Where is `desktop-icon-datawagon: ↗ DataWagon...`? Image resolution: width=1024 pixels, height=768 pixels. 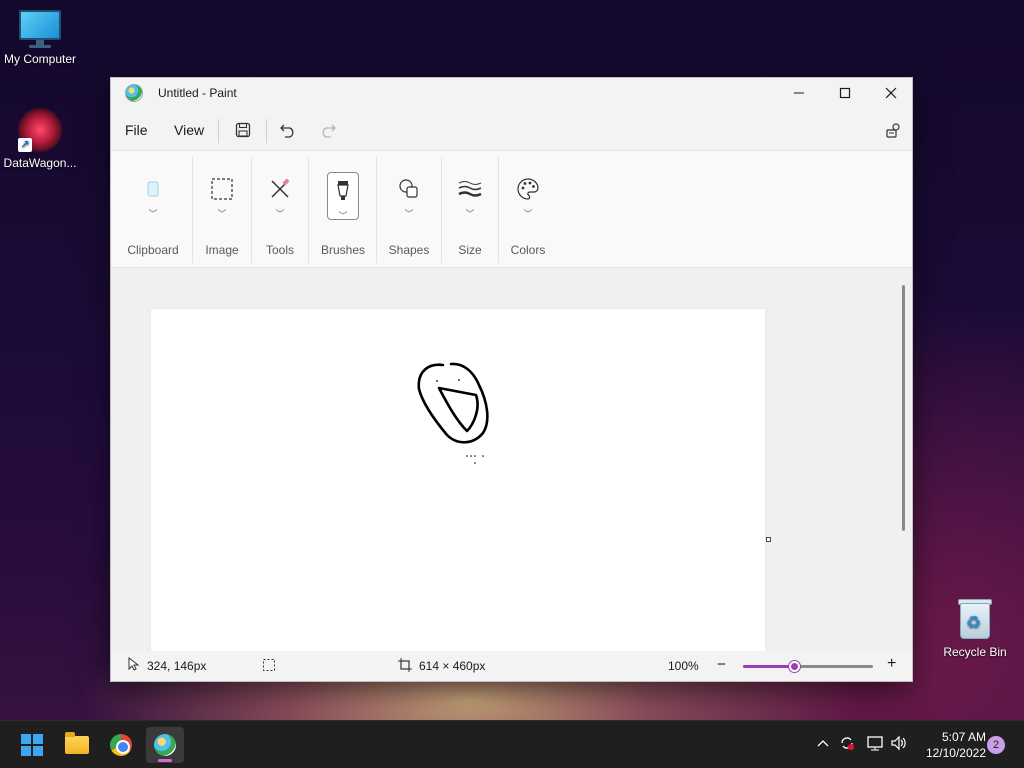
desktop-icon-datawagon: ↗ DataWagon... is located at coordinates (40, 139).